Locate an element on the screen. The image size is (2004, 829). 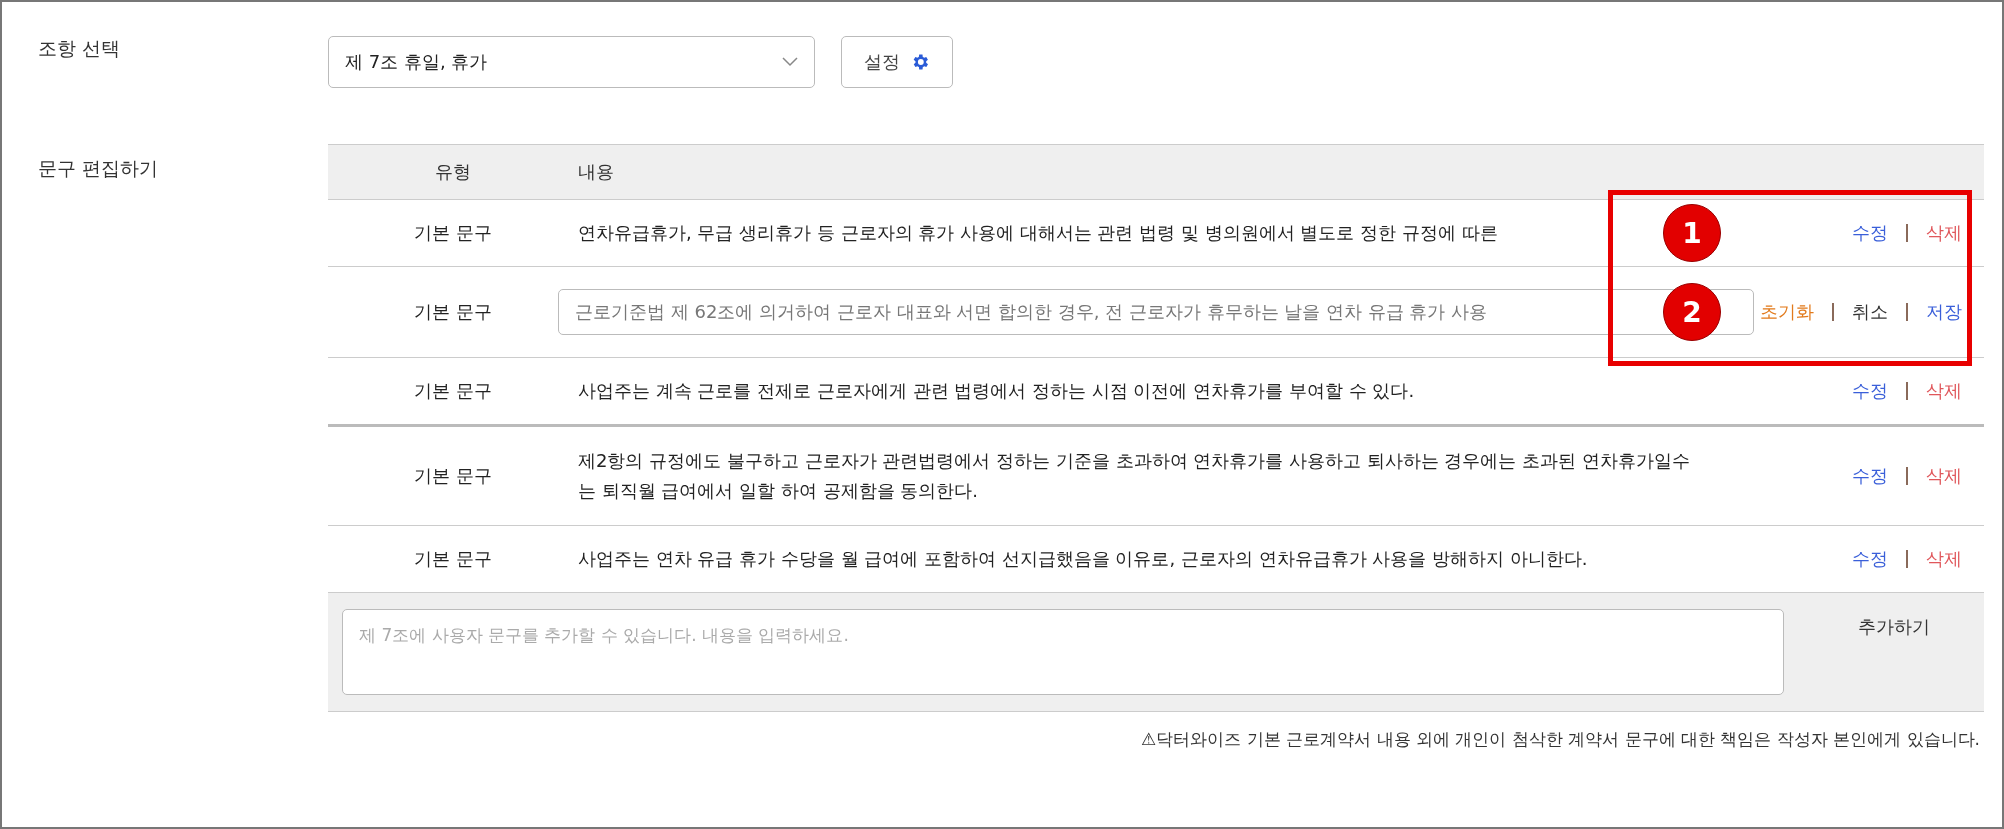
callout-badge: 2 is located at coordinates (1692, 312).